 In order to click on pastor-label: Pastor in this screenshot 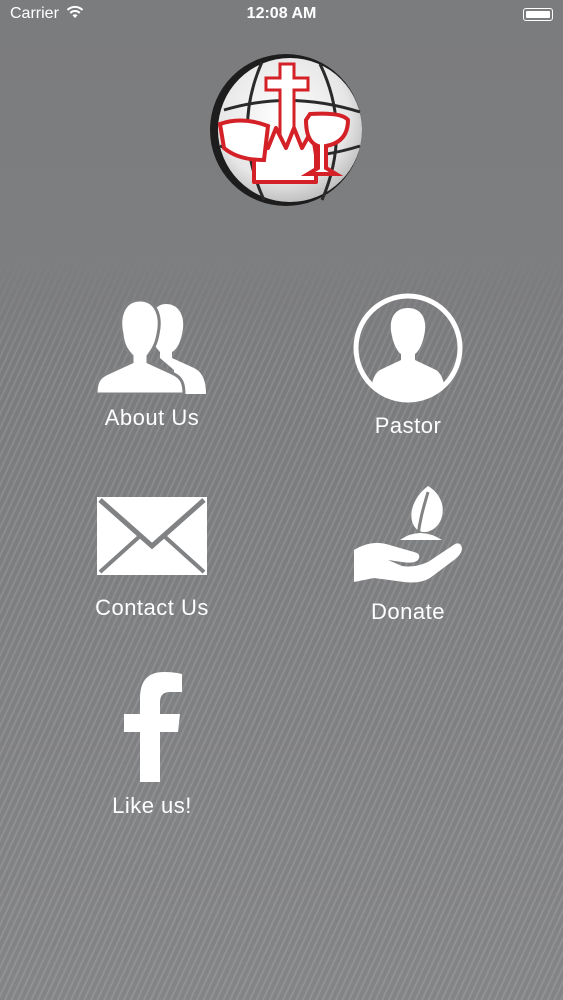, I will do `click(408, 425)`.